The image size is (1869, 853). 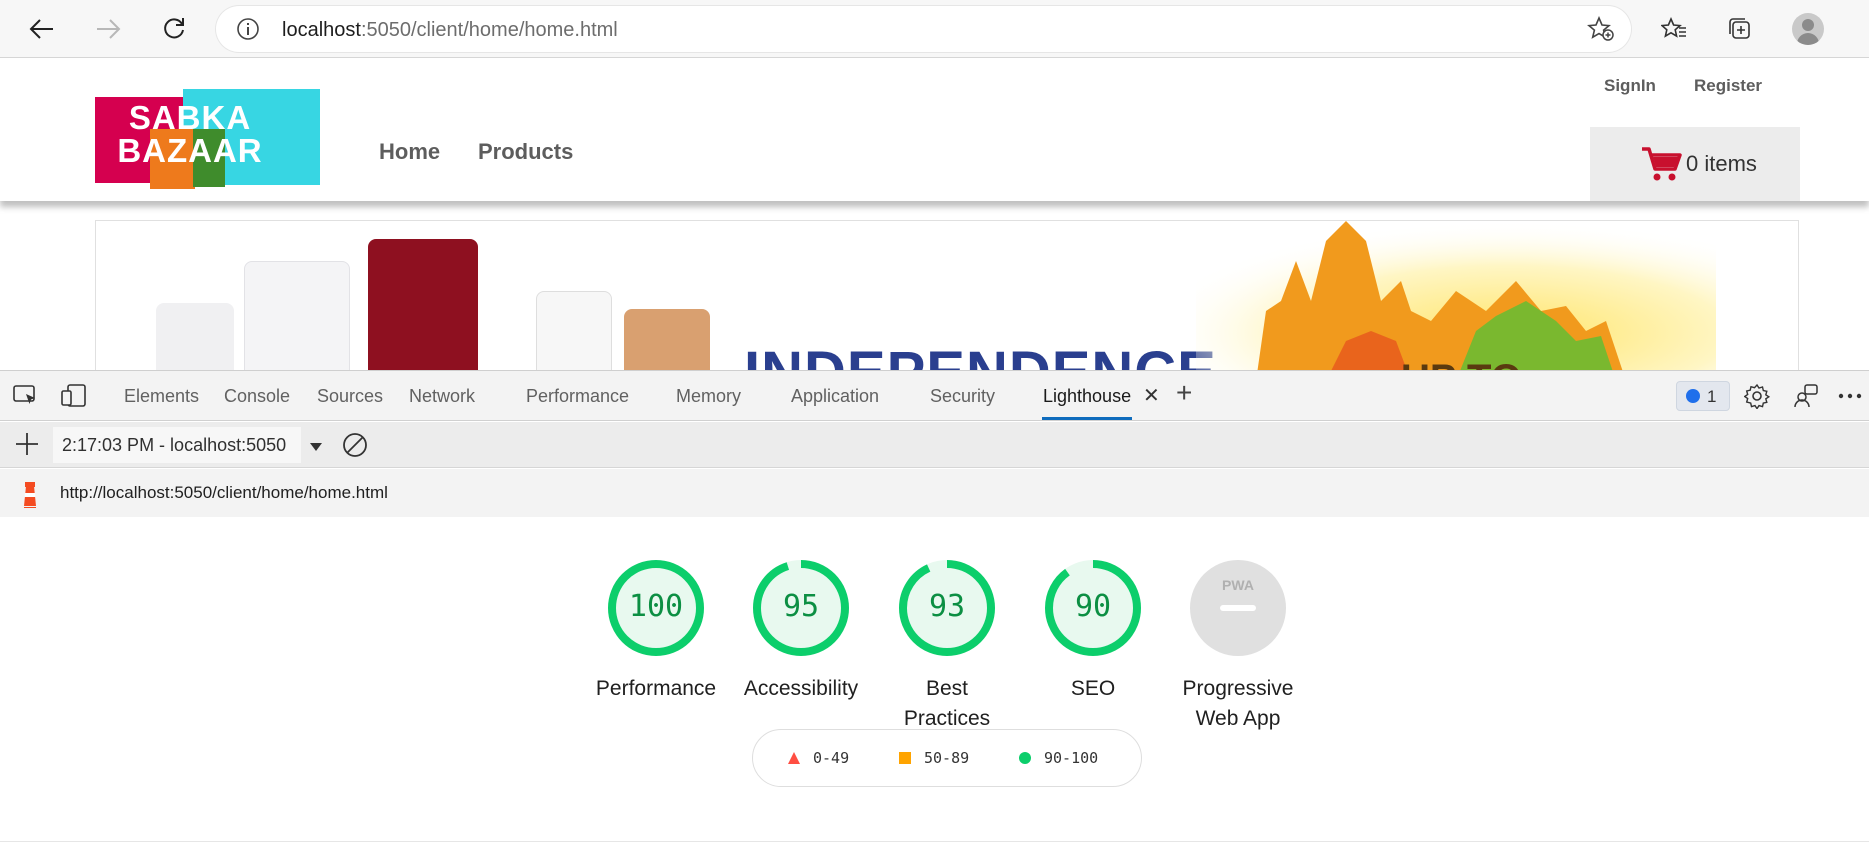 What do you see at coordinates (1728, 86) in the screenshot?
I see `register-link: Register` at bounding box center [1728, 86].